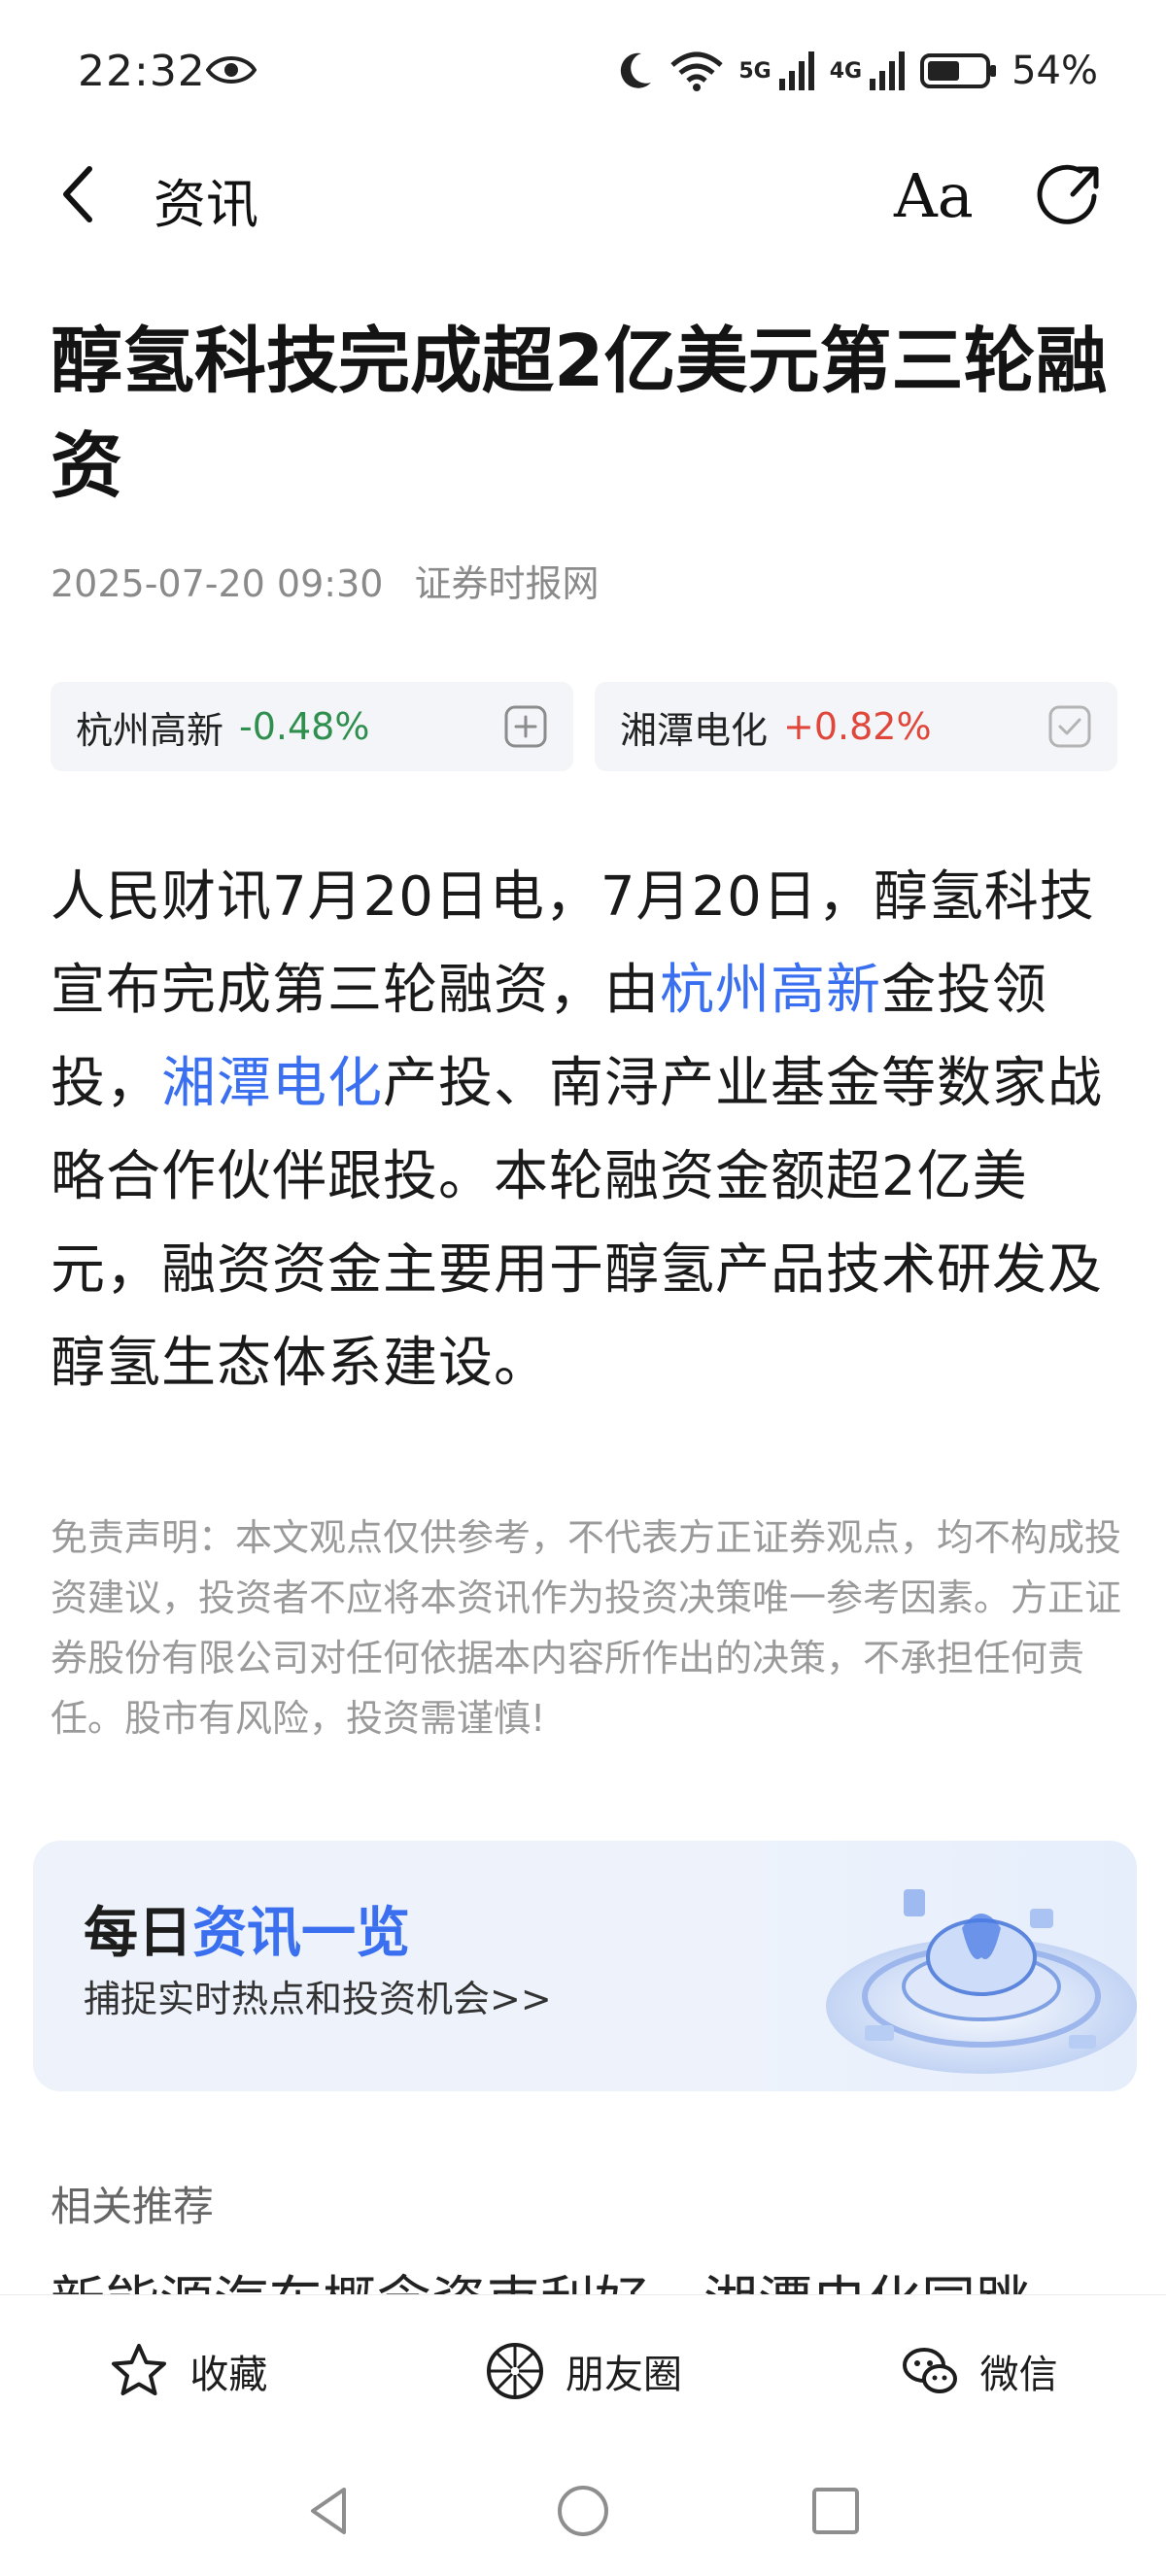 Image resolution: width=1166 pixels, height=2576 pixels. I want to click on article-meta: 2025-07-20 09:30 证券时报网, so click(325, 580).